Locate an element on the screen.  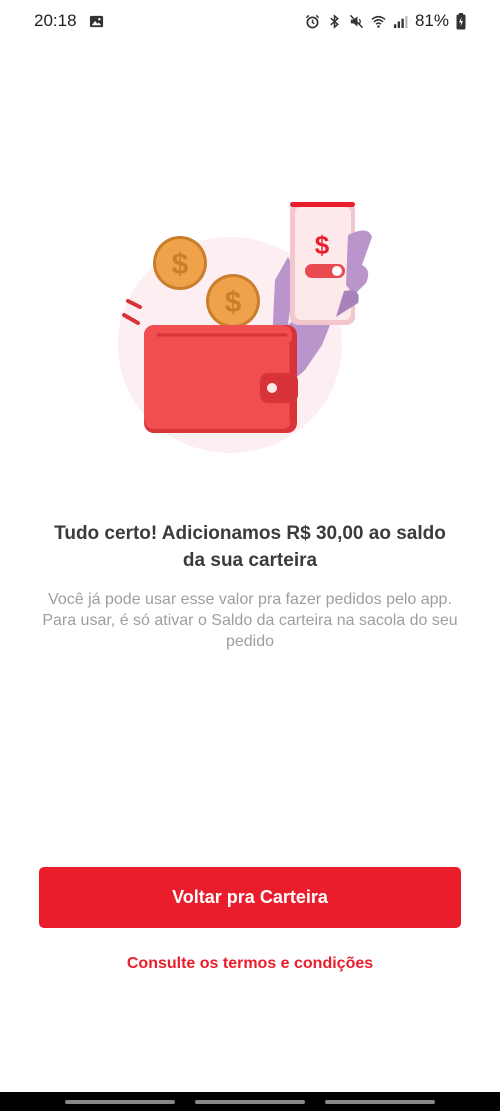
status-right: 81% is located at coordinates (385, 21).